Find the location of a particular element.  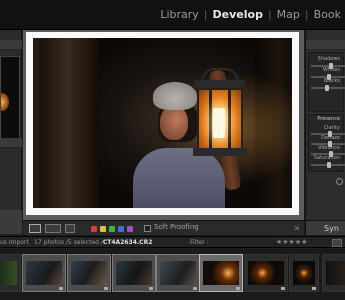

module-picker-bar: Library | Develop | Map | Book is located at coordinates (172, 15).